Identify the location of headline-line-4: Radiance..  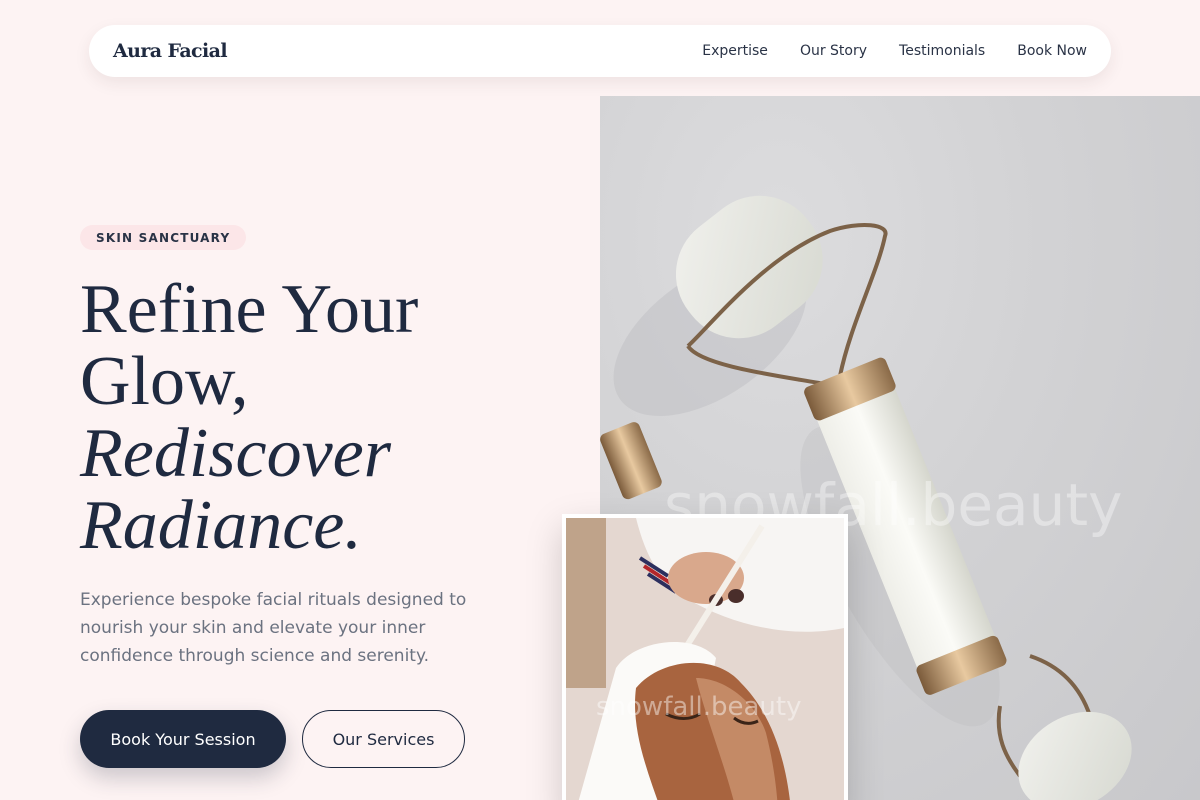
(221, 525).